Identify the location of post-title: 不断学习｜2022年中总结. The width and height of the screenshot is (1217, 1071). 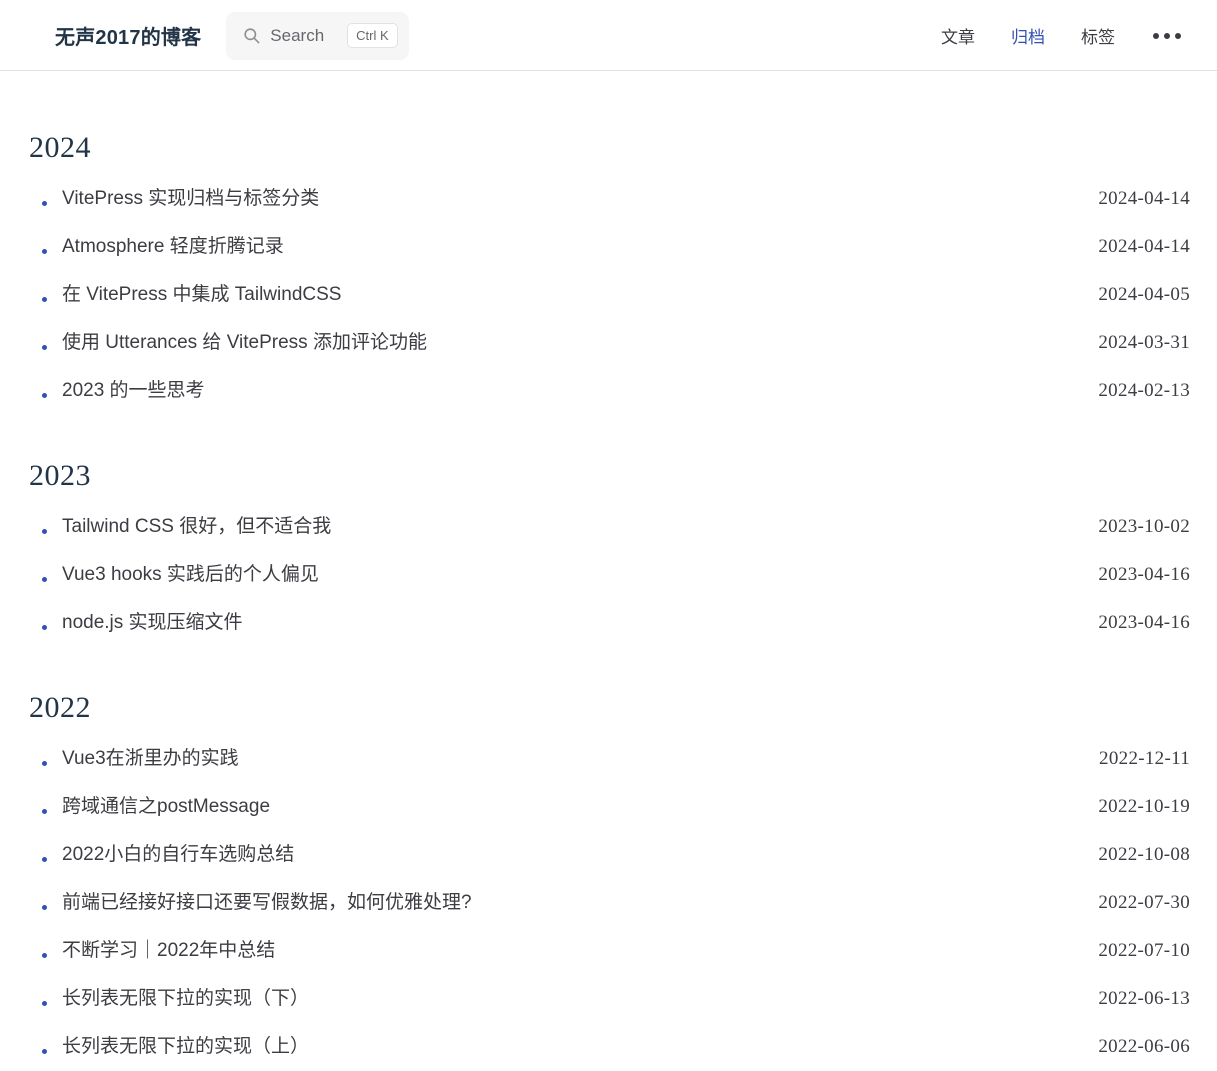
(168, 951).